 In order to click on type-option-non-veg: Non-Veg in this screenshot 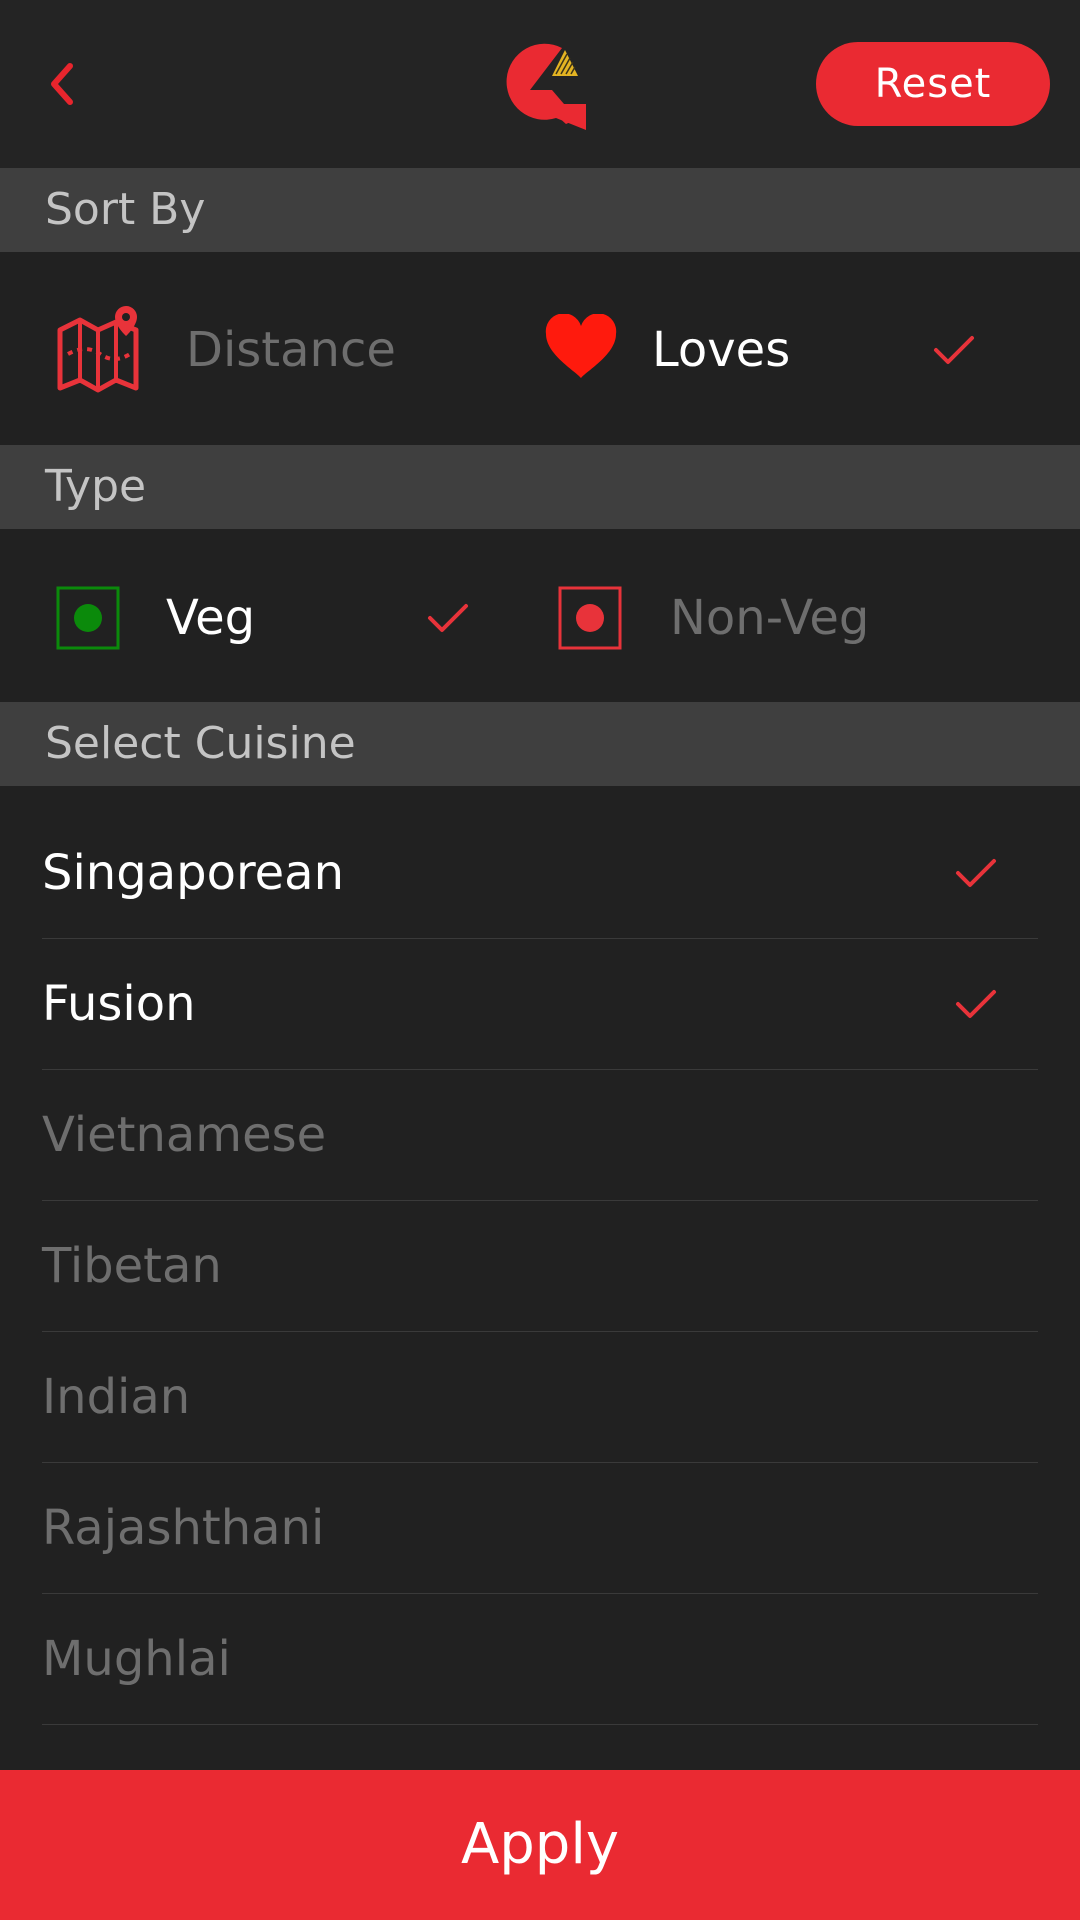, I will do `click(790, 625)`.